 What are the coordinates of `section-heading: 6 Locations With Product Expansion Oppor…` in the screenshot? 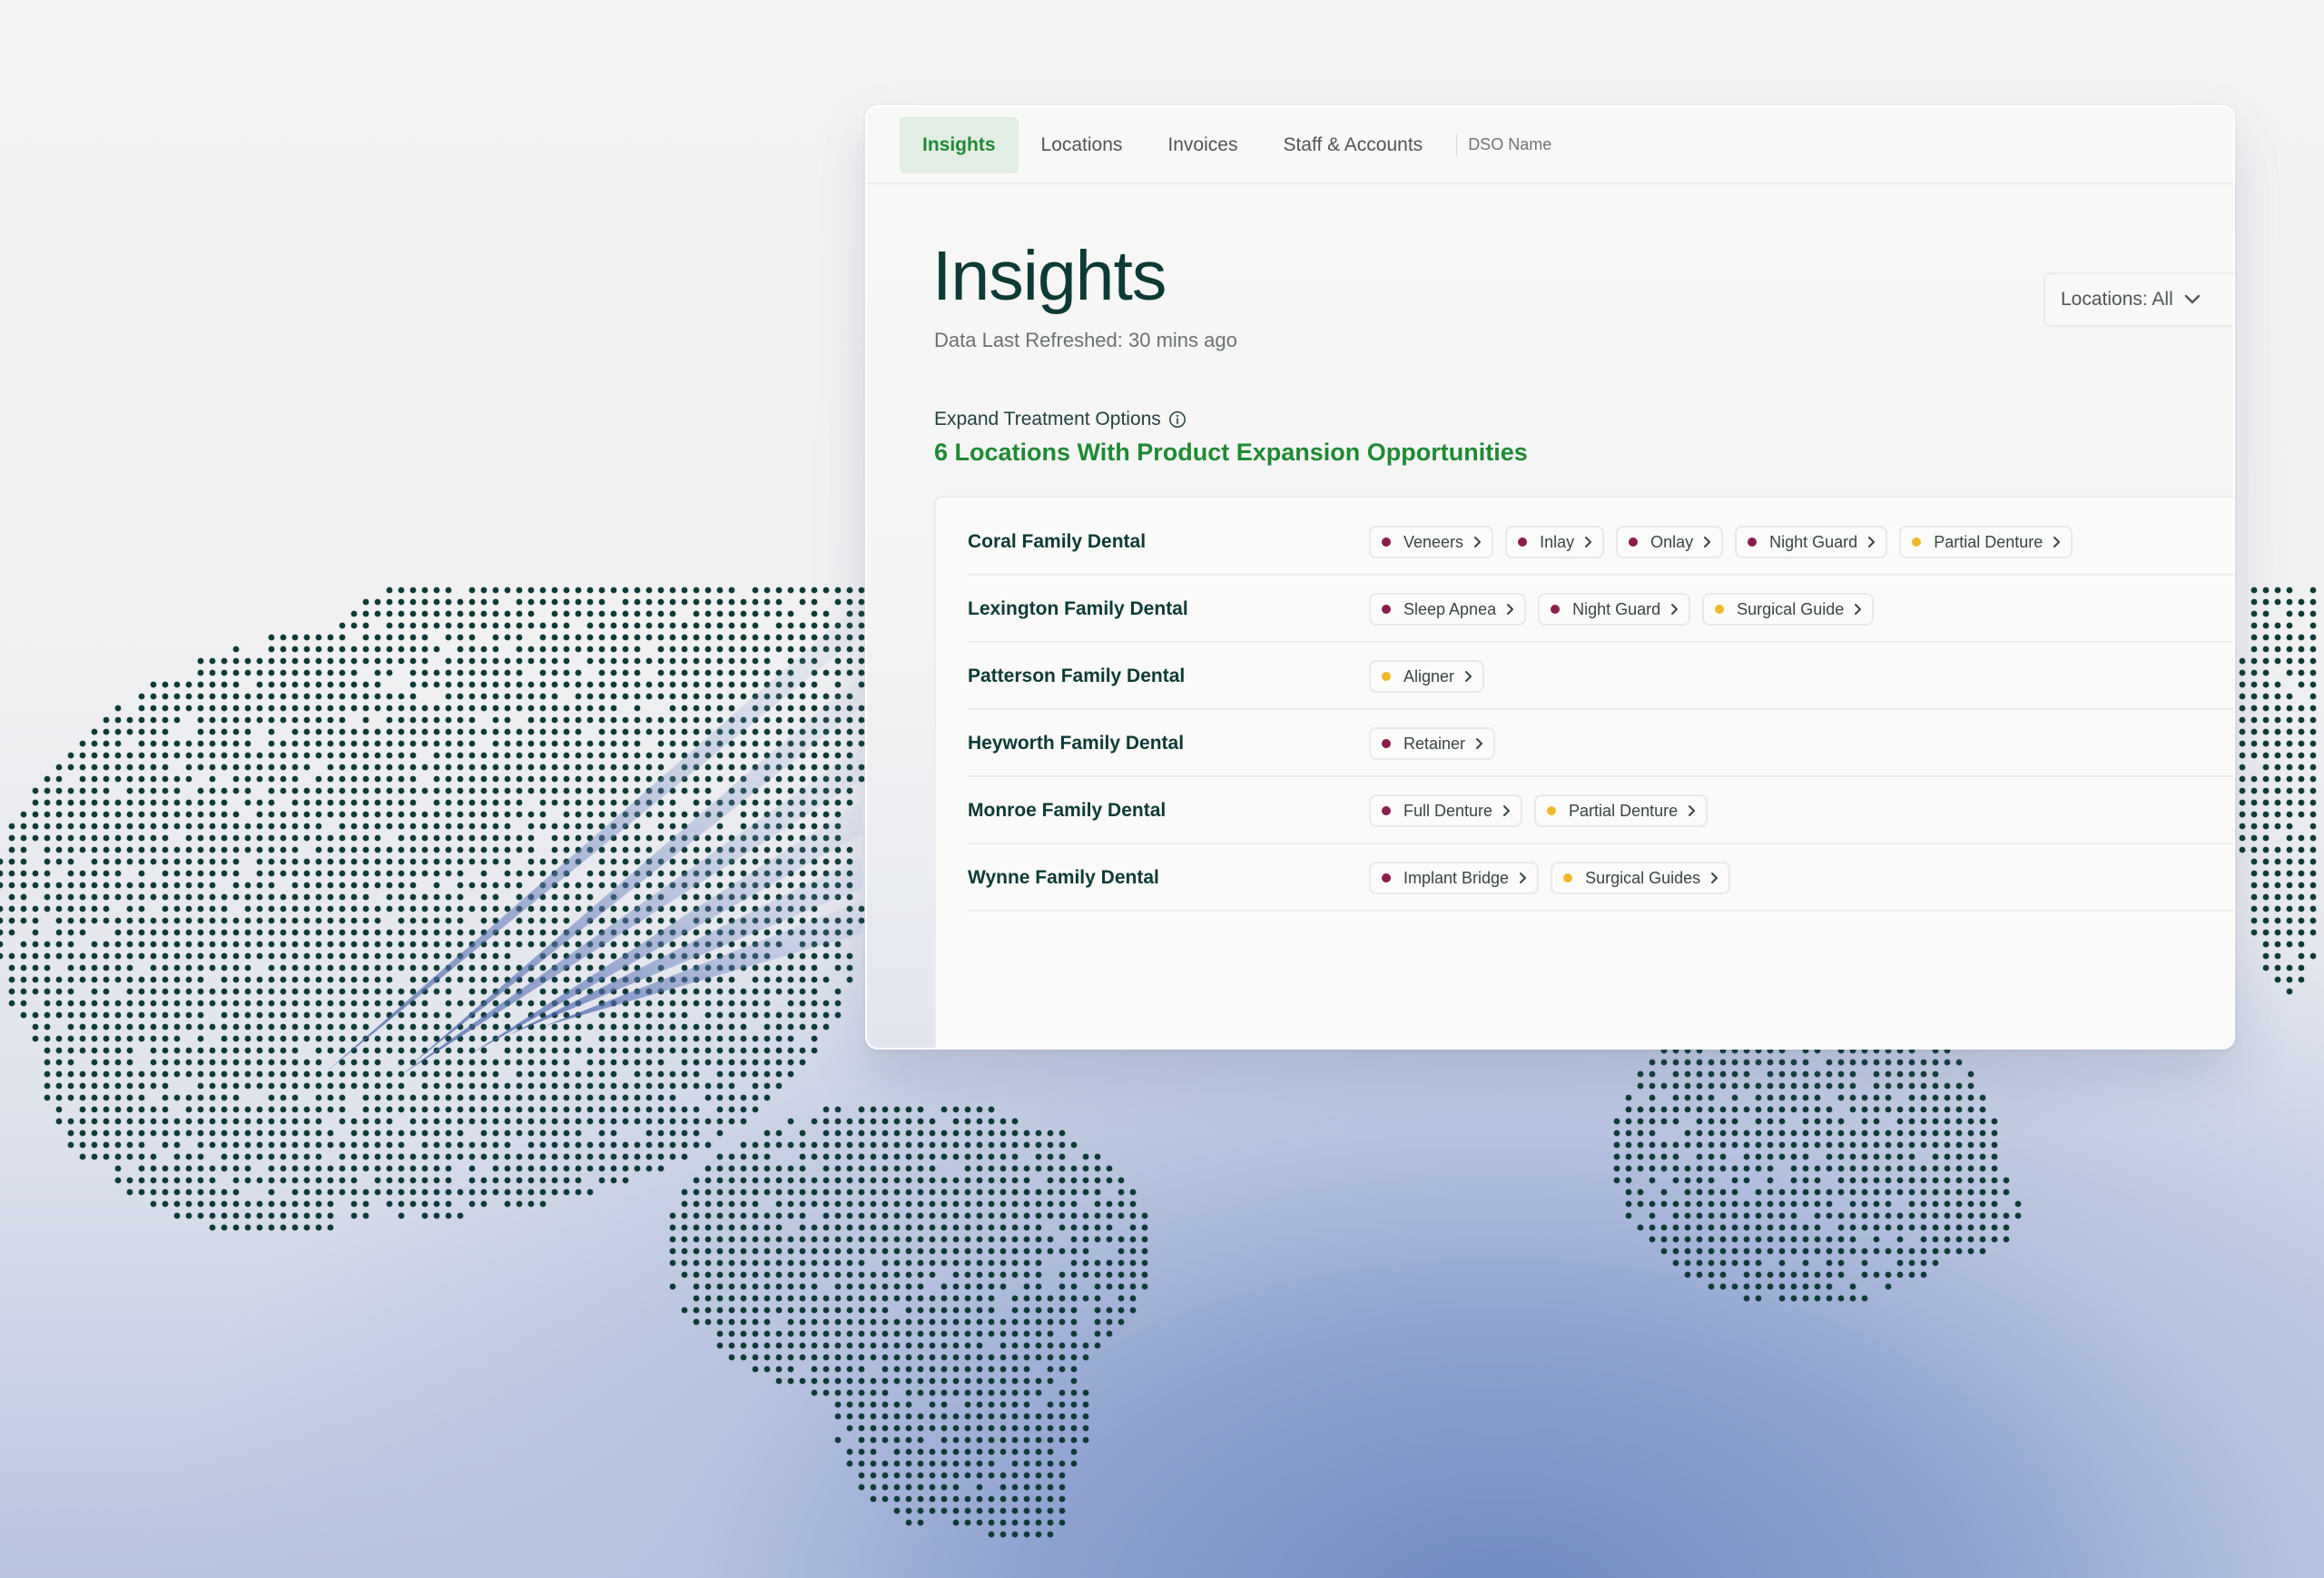 It's located at (1231, 453).